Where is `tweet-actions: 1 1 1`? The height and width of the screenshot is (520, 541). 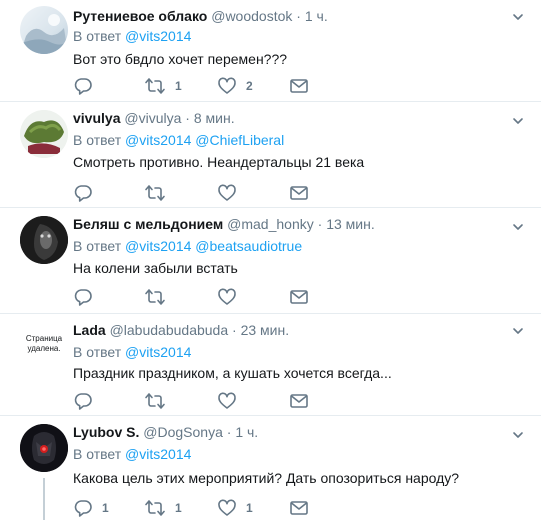
tweet-actions: 1 1 1 is located at coordinates (223, 508).